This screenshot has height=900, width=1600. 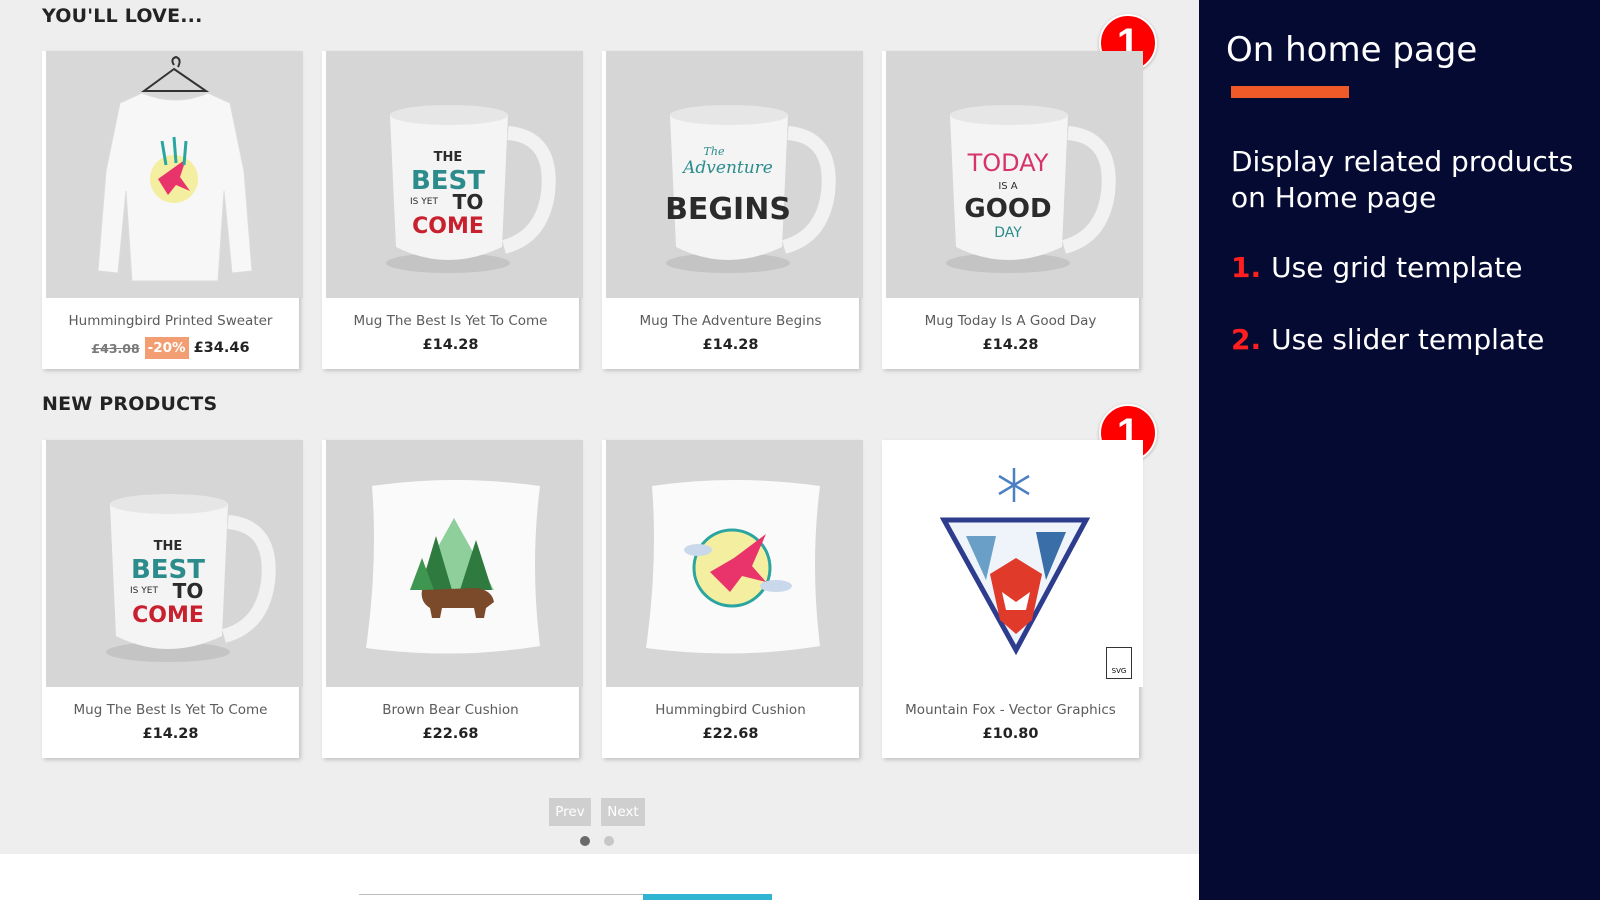 I want to click on svg-text: The, so click(x=714, y=151).